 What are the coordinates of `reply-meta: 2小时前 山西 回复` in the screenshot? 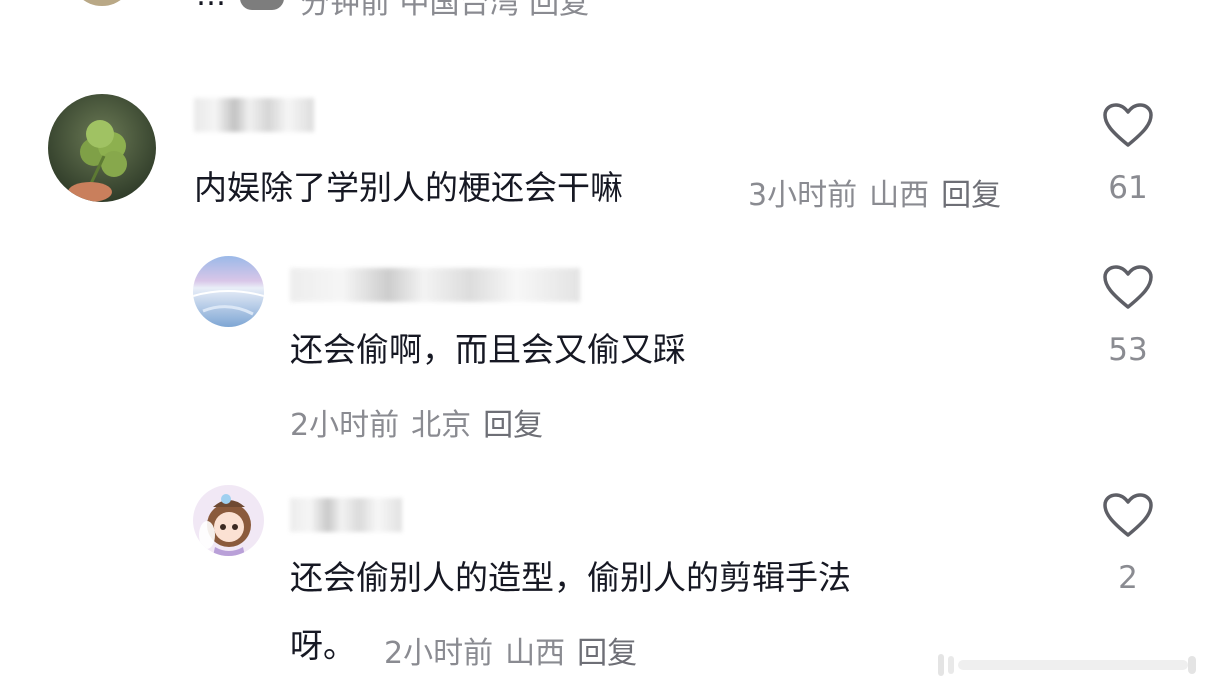 It's located at (516, 650).